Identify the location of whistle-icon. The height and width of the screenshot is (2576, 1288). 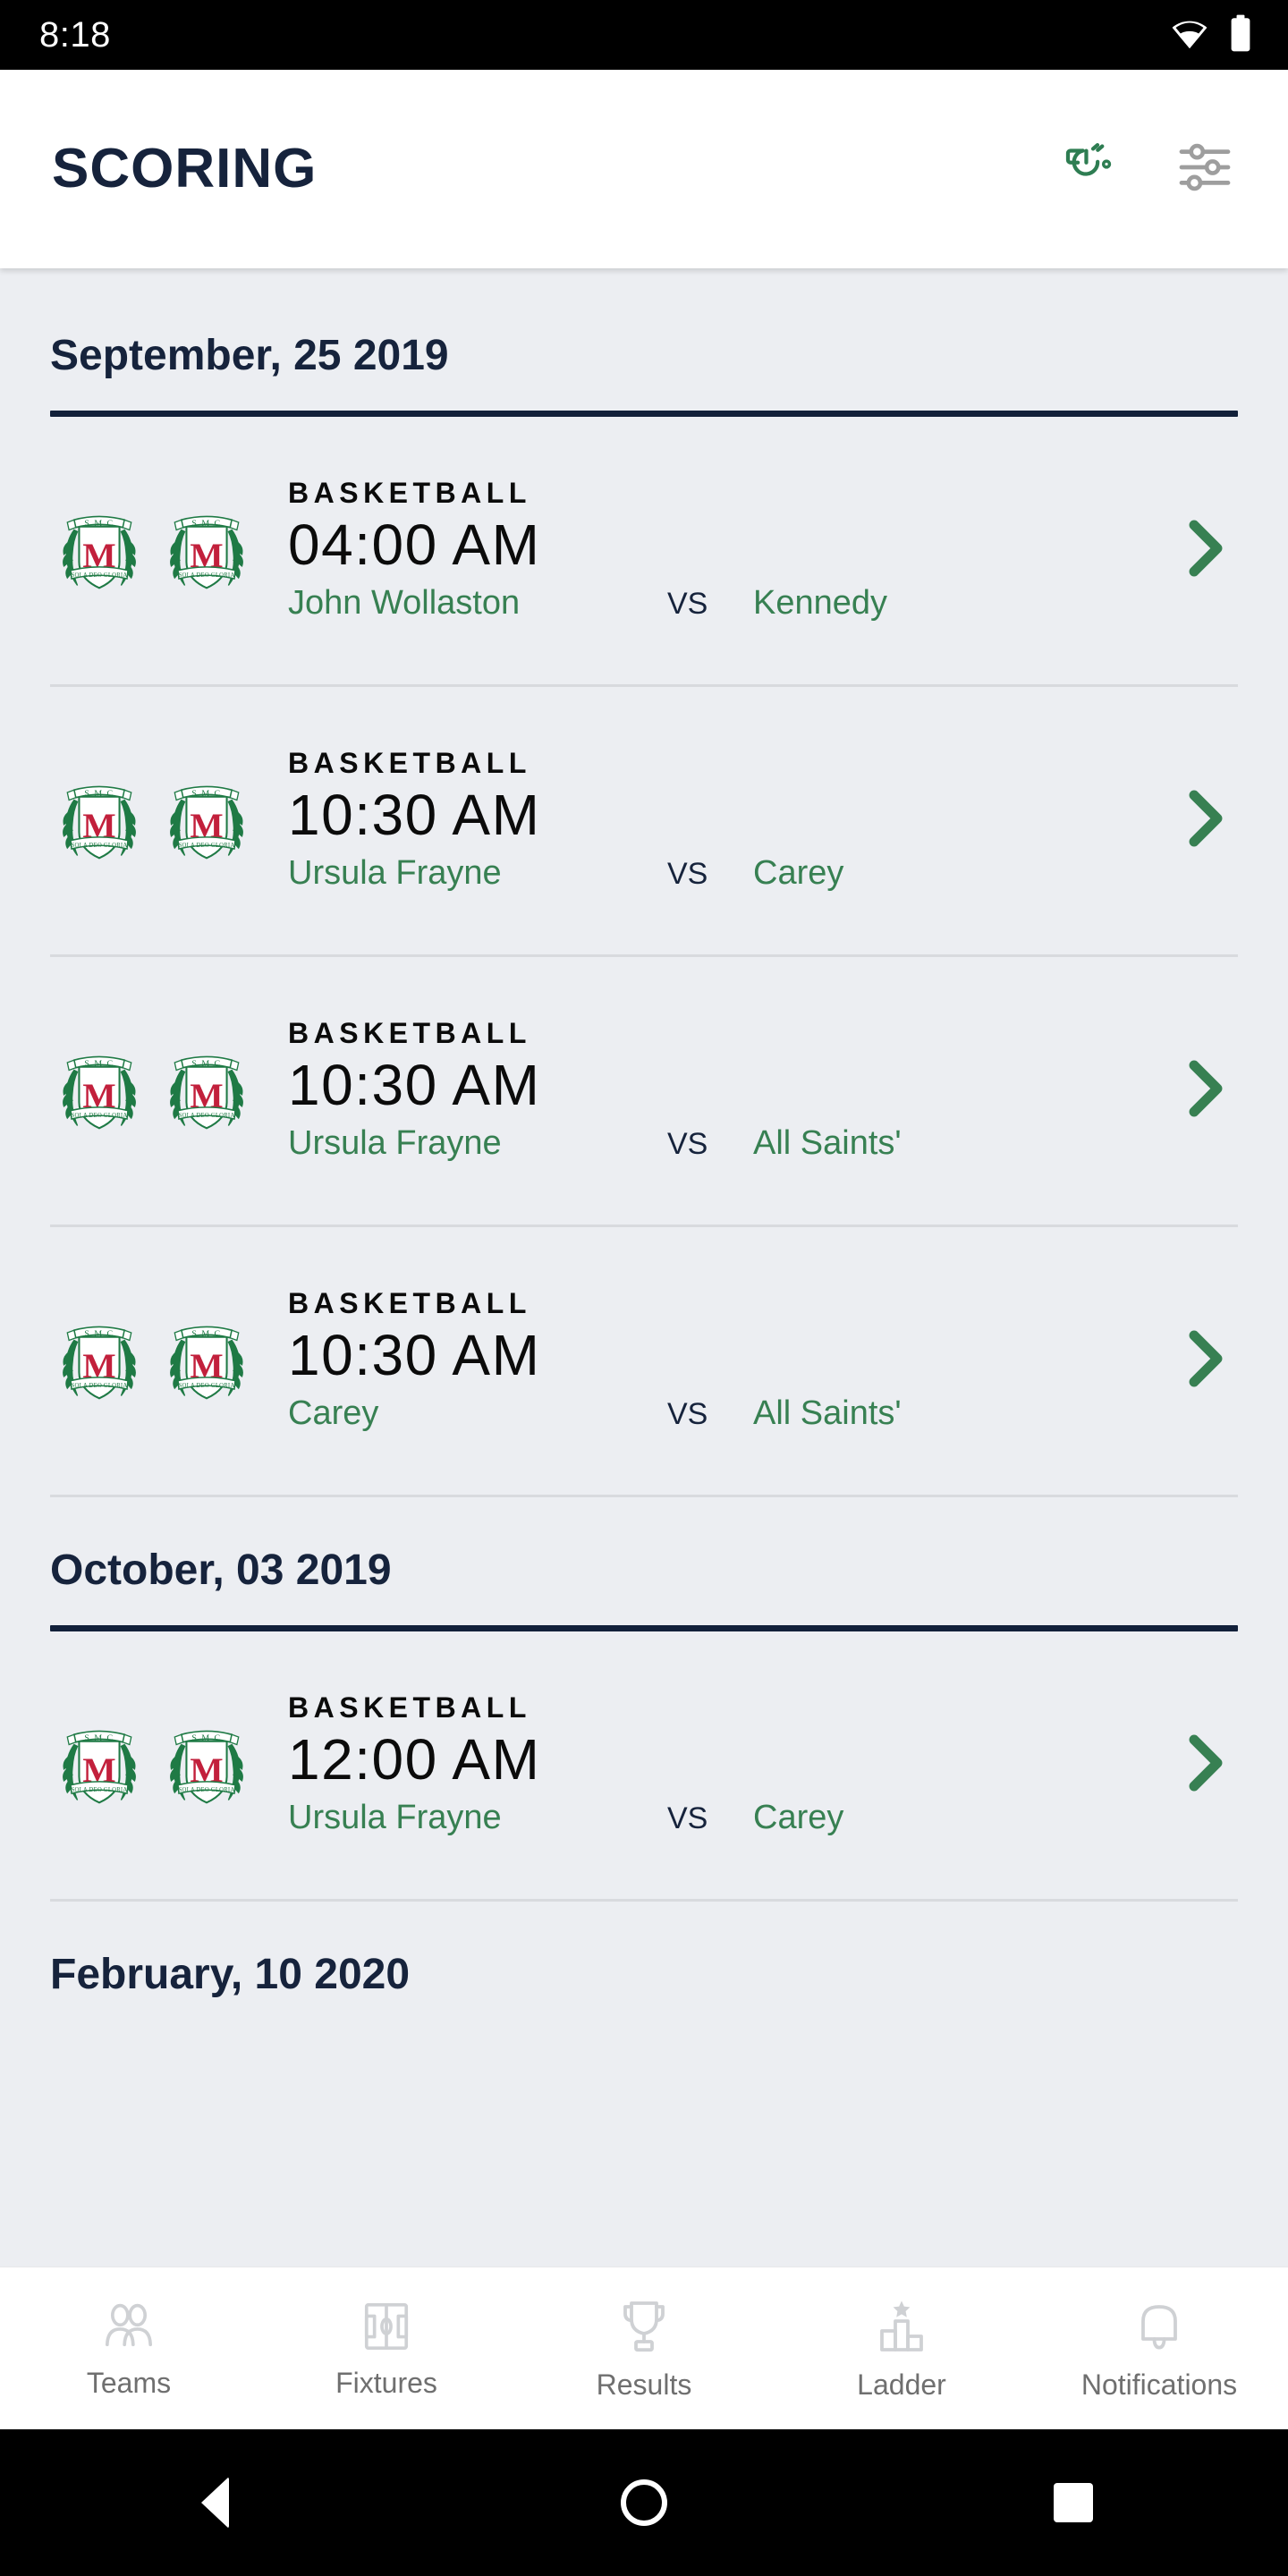
(1092, 169).